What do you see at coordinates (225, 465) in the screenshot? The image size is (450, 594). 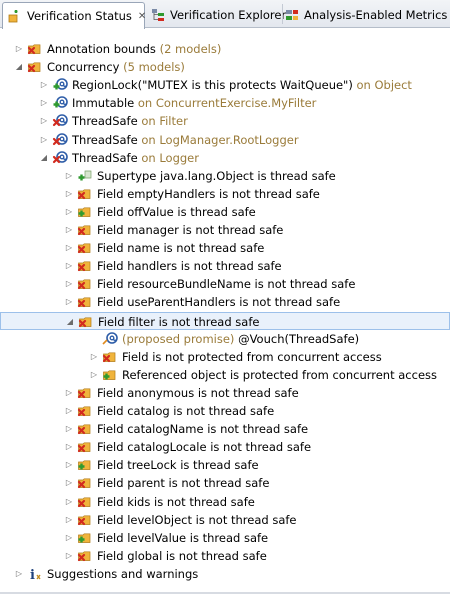 I see `tree-row: ▷ Field treeLock is thread safe` at bounding box center [225, 465].